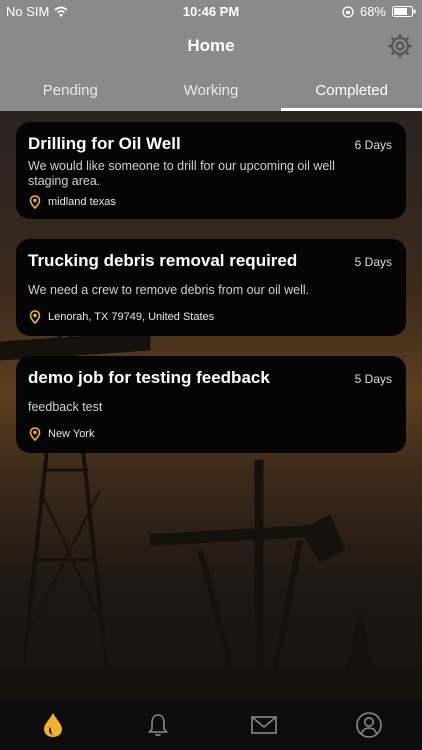  Describe the element at coordinates (163, 260) in the screenshot. I see `job-title: Trucking debris removal required` at that location.